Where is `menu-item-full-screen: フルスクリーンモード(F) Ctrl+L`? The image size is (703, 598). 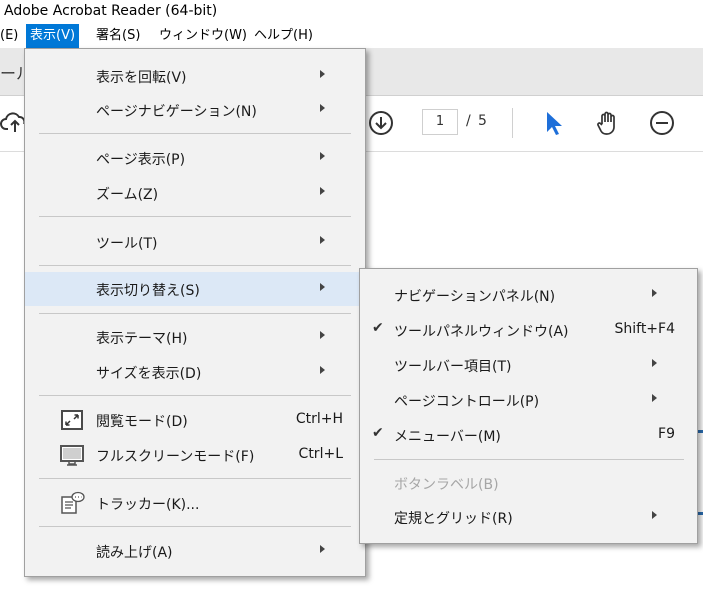 menu-item-full-screen: フルスクリーンモード(F) Ctrl+L is located at coordinates (195, 455).